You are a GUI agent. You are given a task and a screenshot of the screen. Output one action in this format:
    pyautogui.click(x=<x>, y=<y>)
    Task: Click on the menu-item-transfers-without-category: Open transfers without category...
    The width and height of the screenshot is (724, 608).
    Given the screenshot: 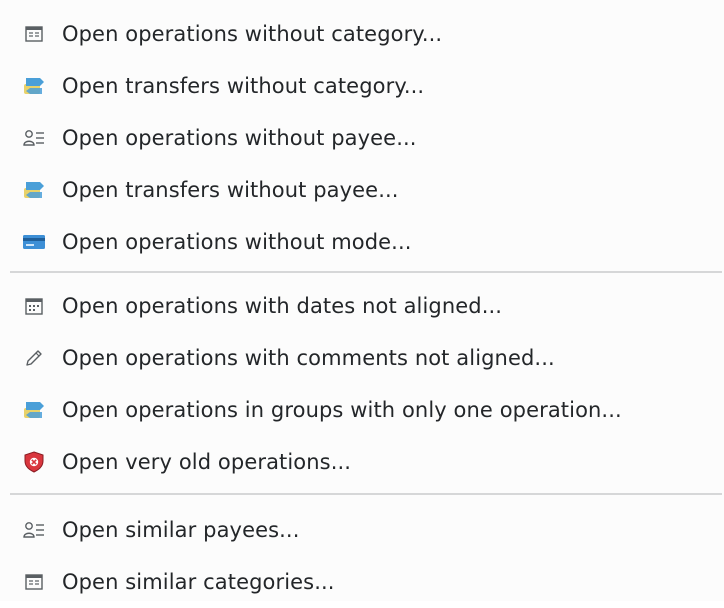 What is the action you would take?
    pyautogui.click(x=362, y=86)
    